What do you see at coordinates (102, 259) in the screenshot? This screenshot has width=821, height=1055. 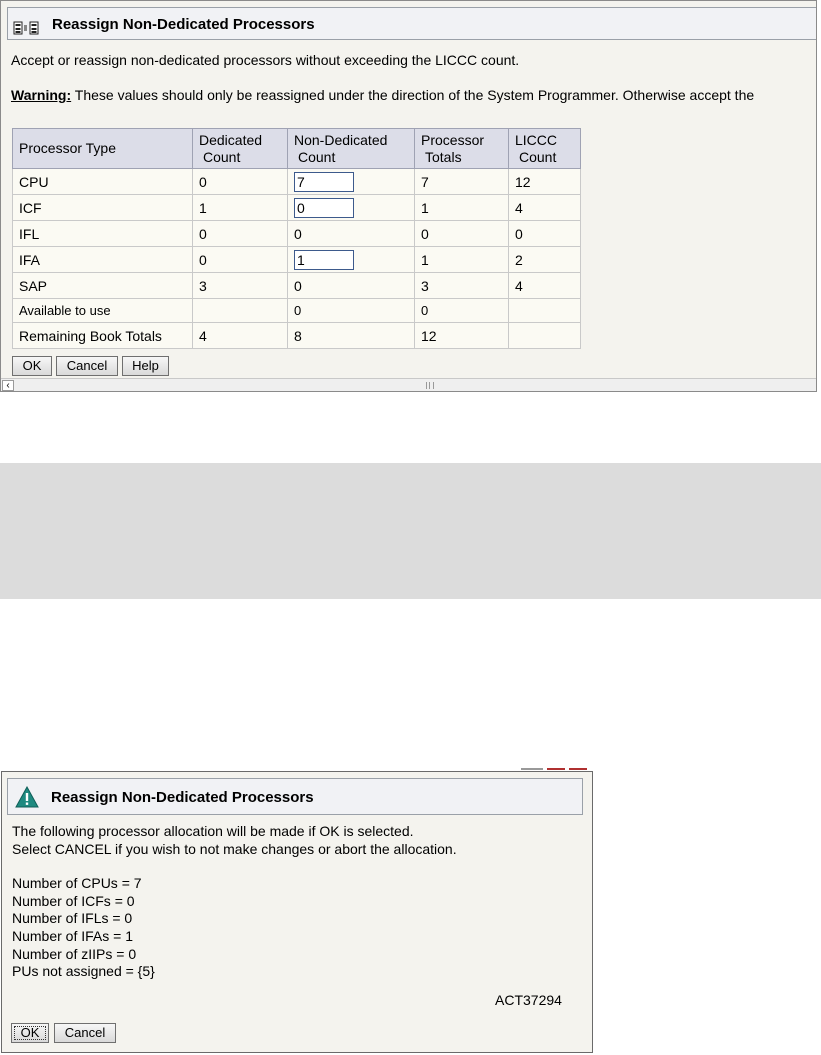 I see `cell-type: IFA` at bounding box center [102, 259].